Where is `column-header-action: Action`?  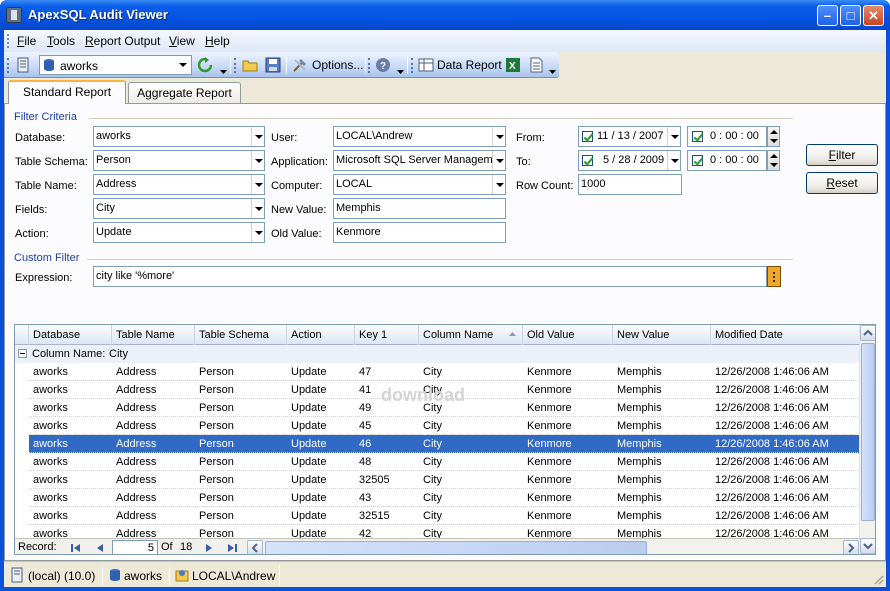 column-header-action: Action is located at coordinates (321, 335).